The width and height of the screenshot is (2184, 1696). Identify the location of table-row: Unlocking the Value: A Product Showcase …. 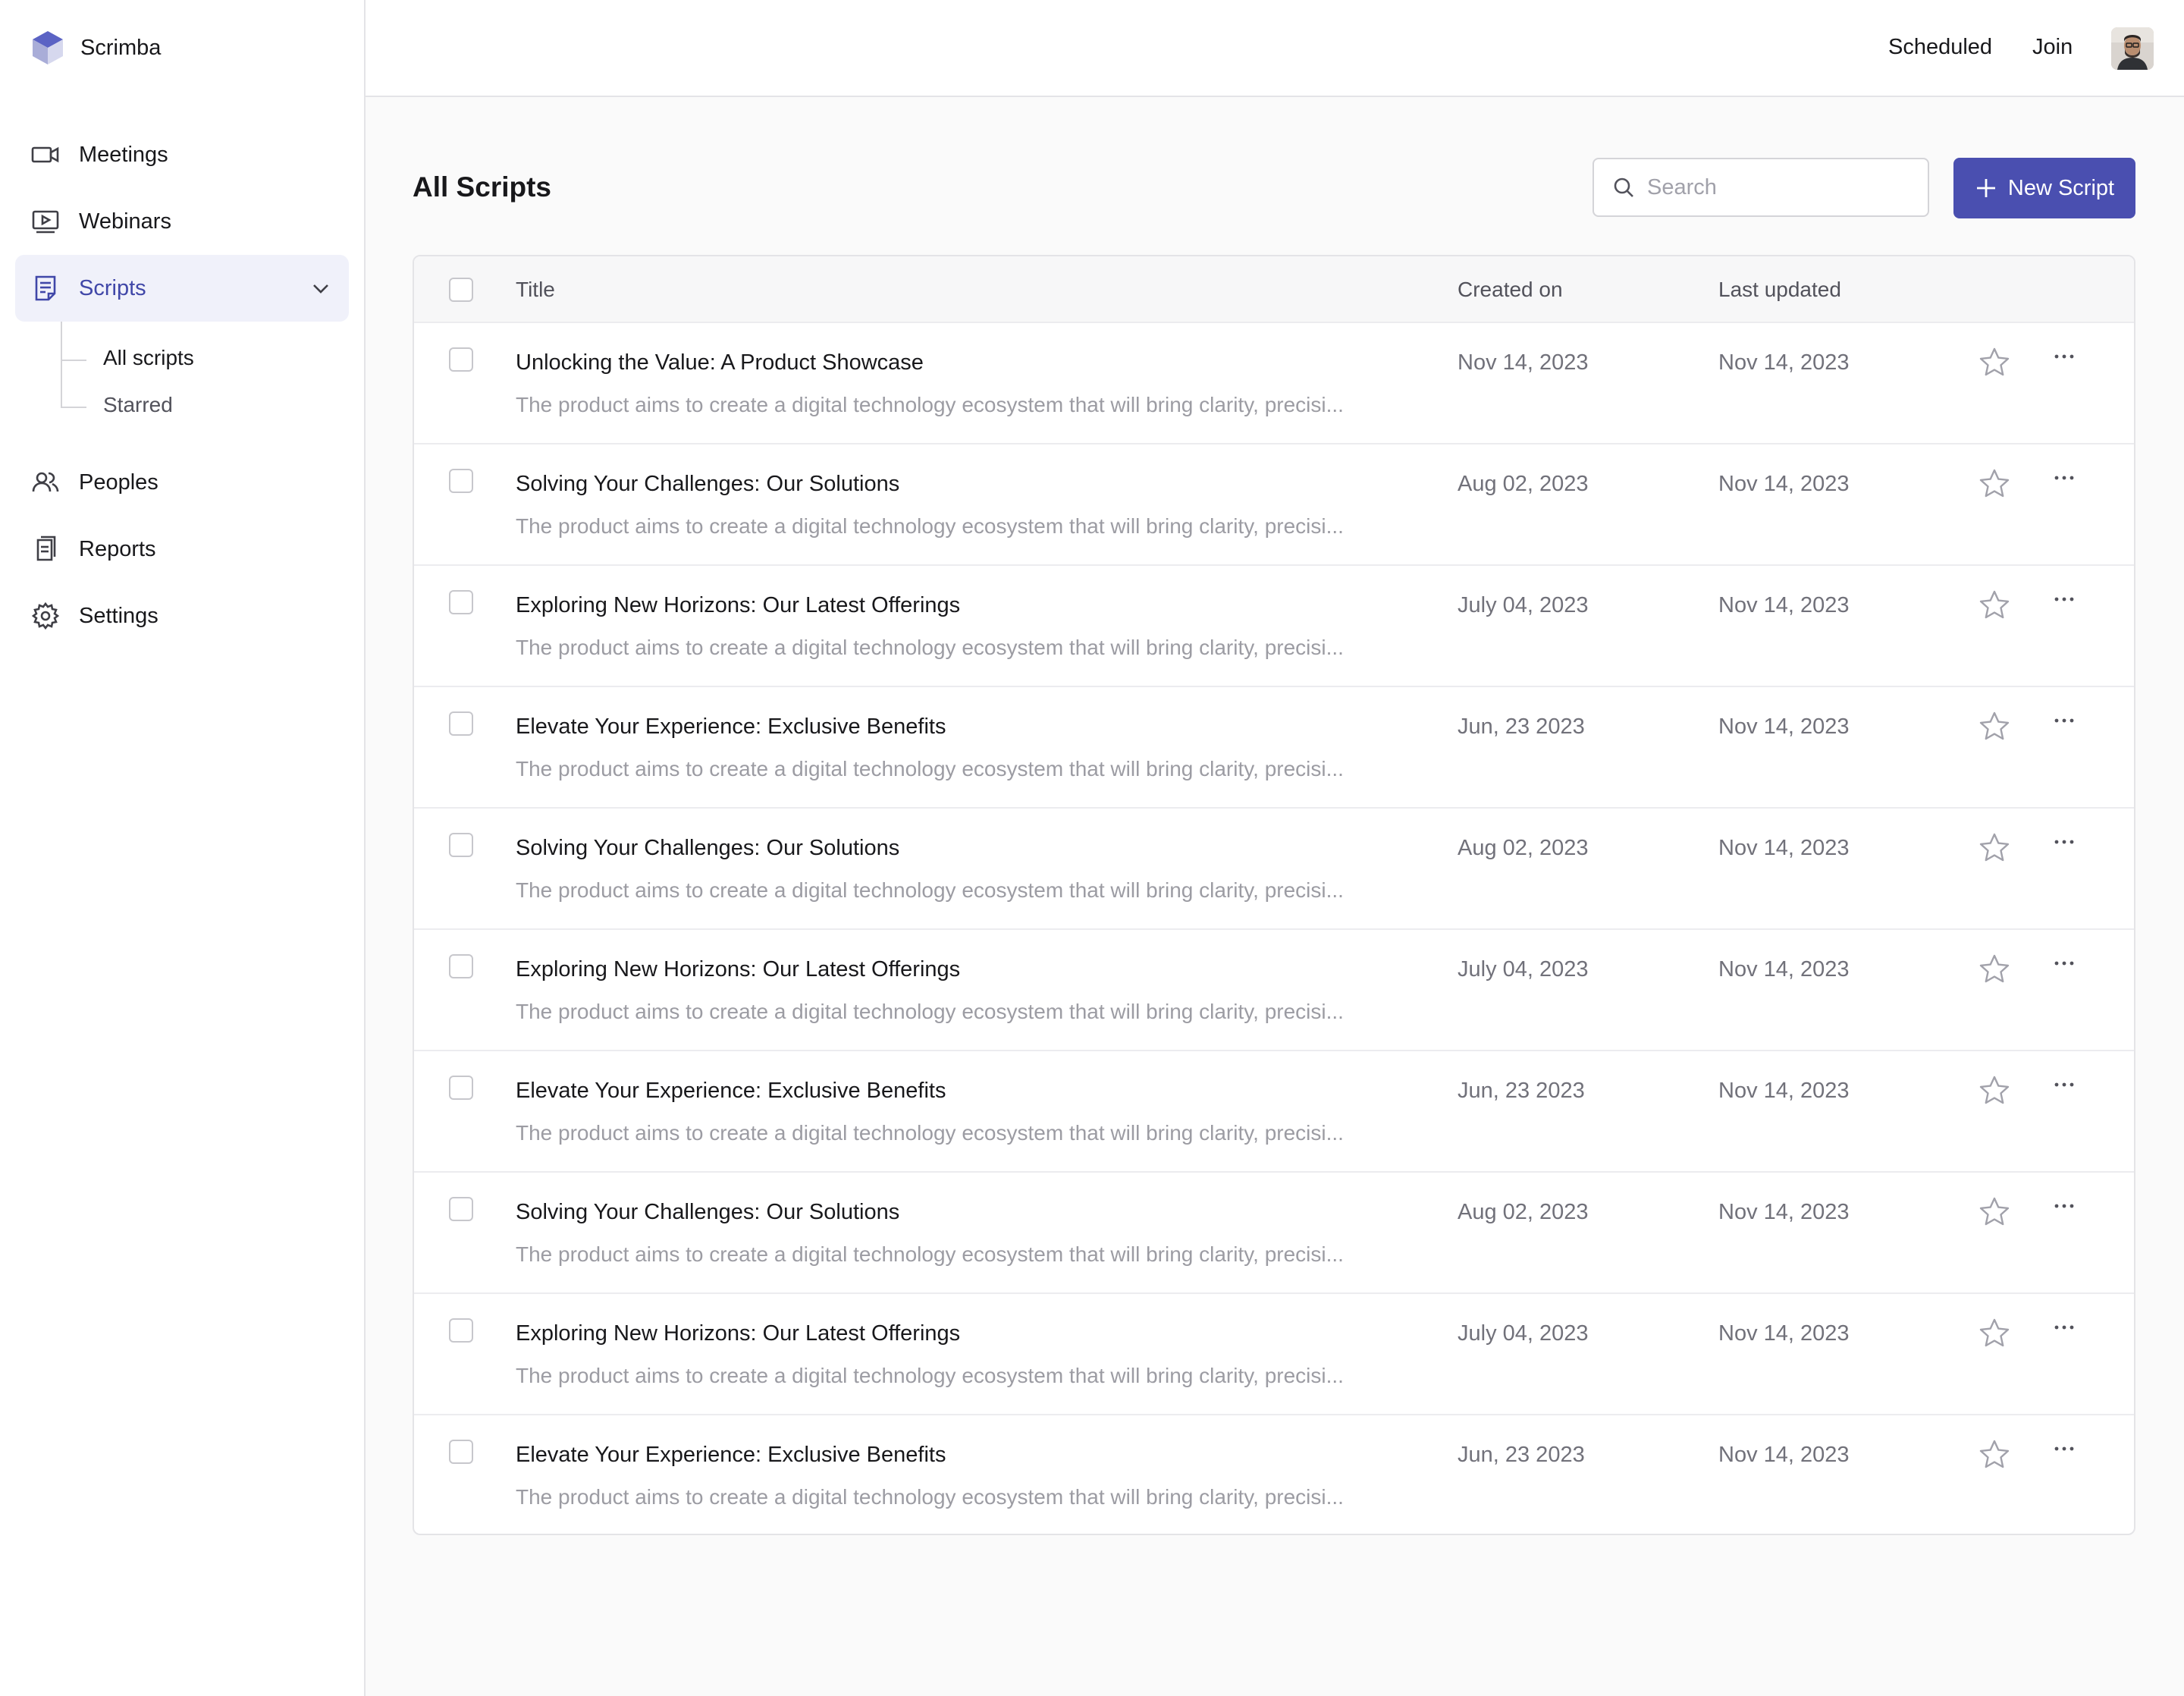
(1274, 382).